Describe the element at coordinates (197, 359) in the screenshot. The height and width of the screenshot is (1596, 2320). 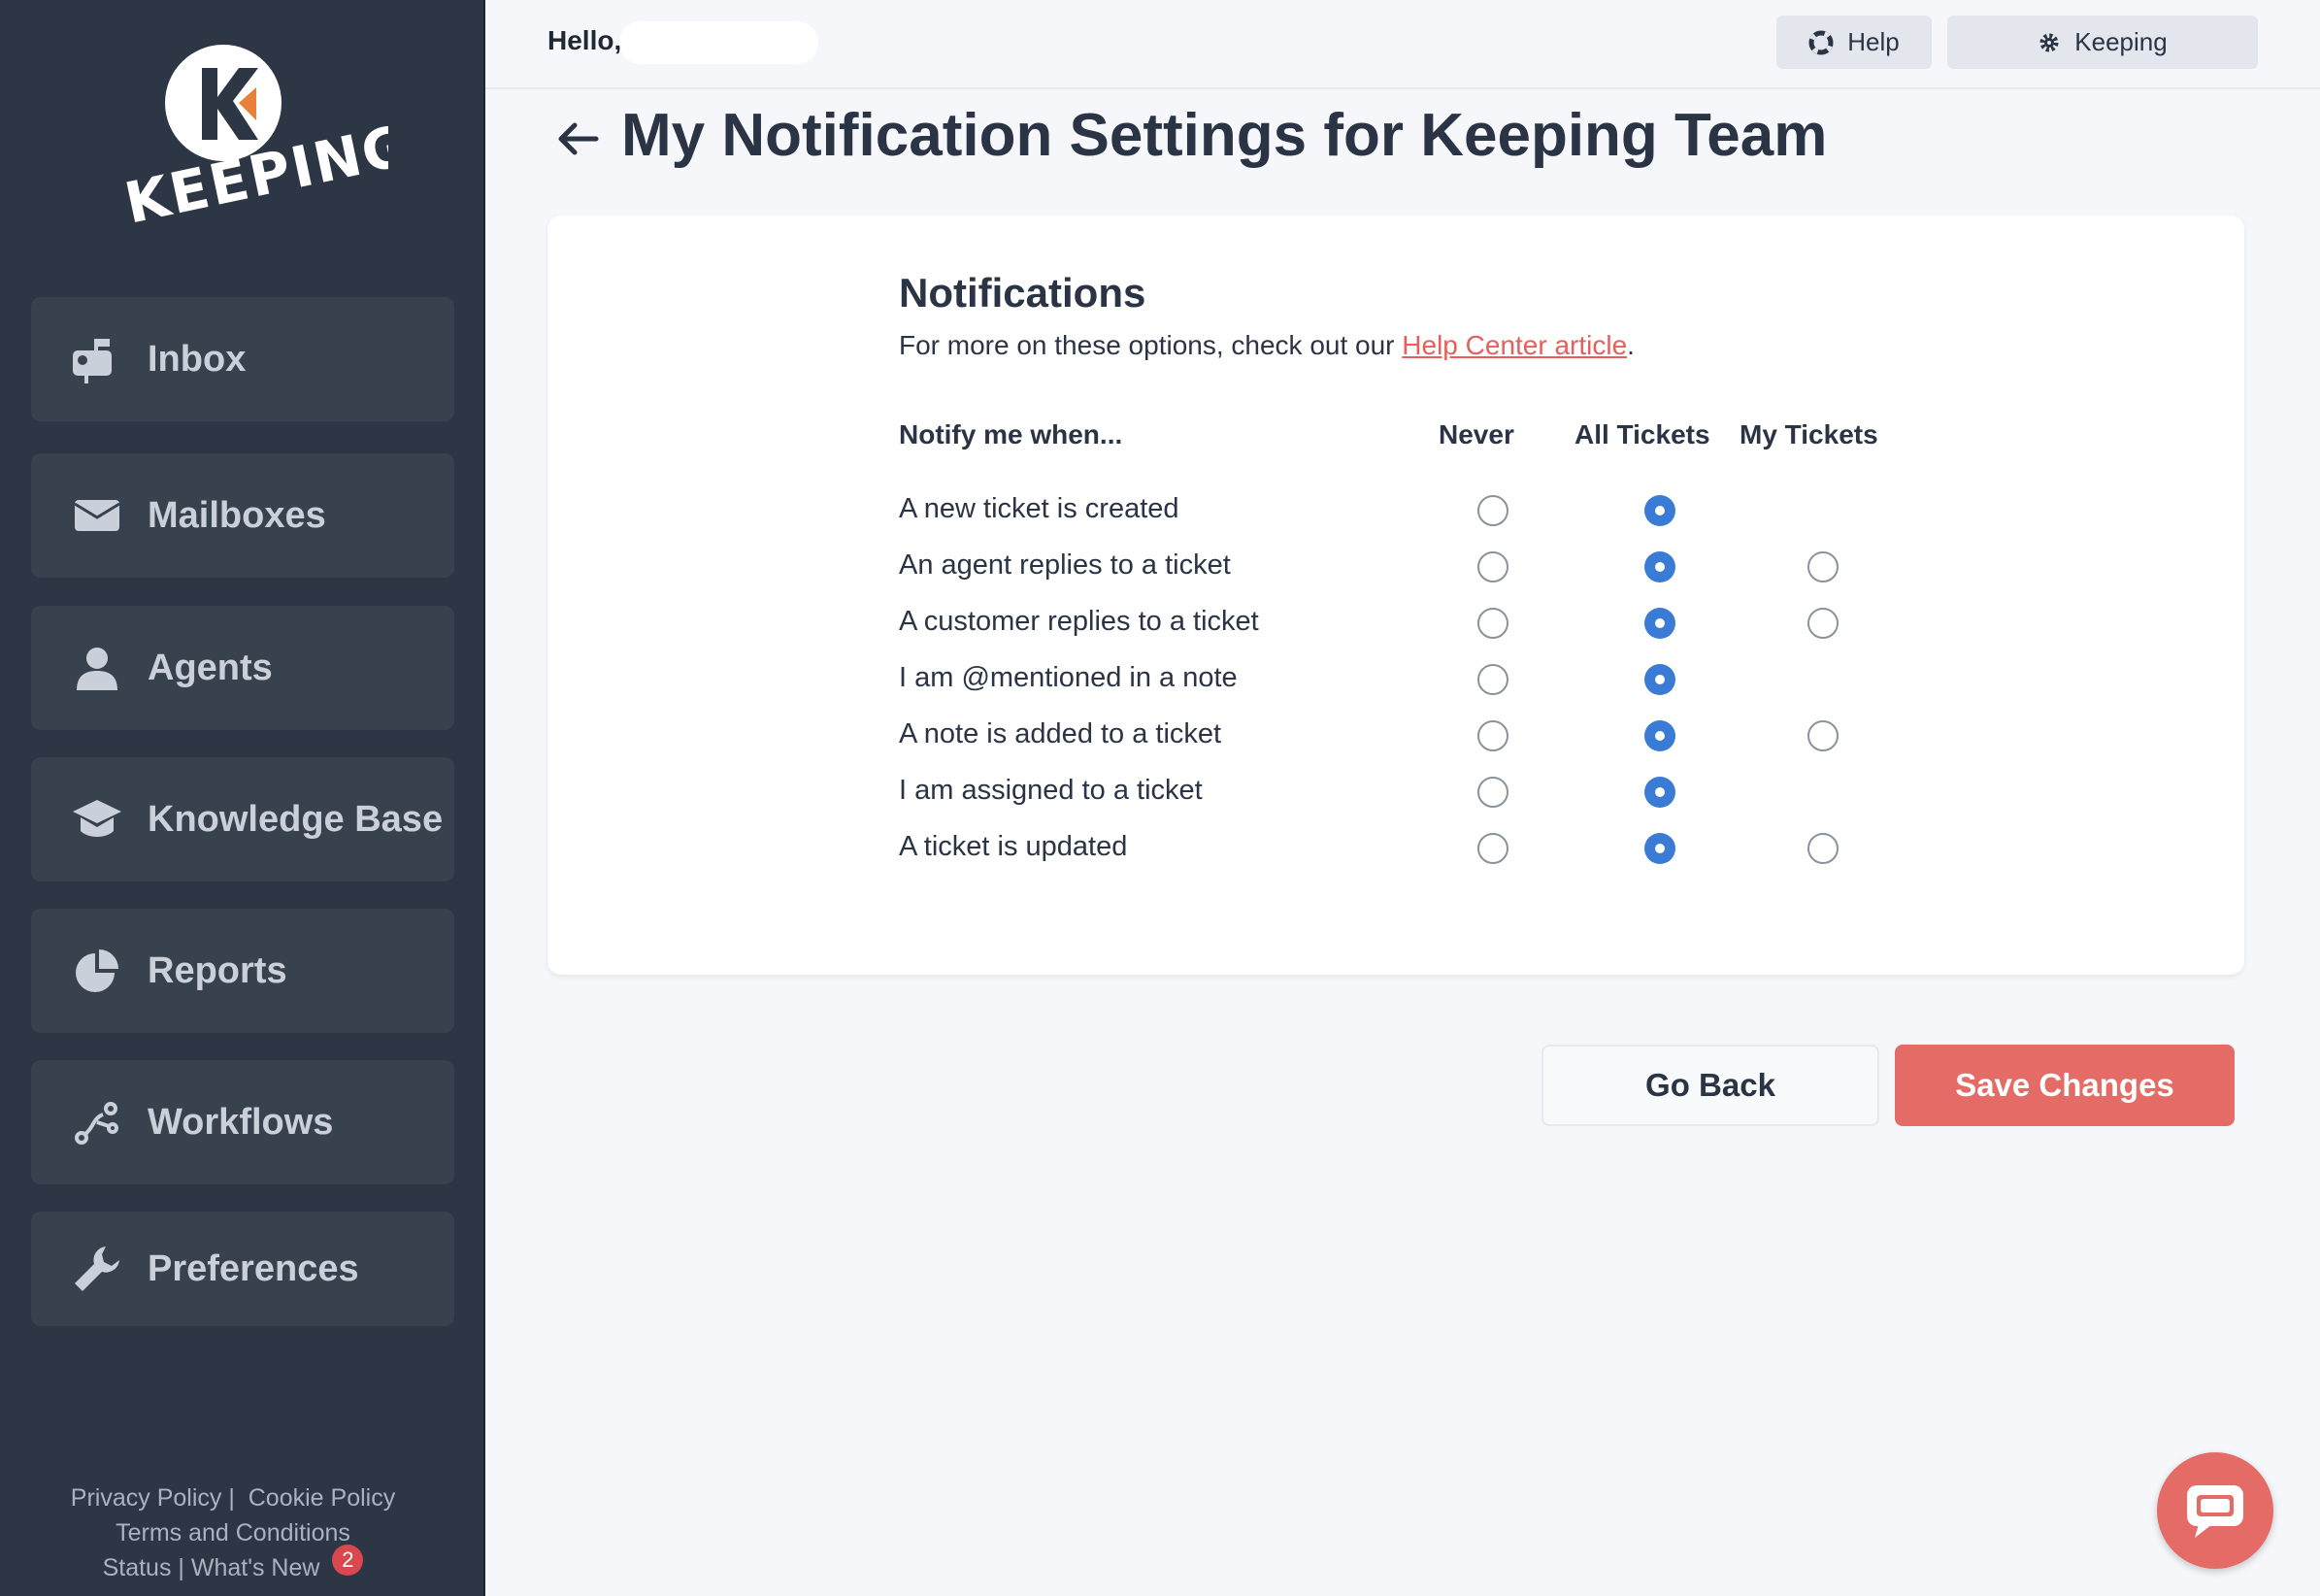
I see `sidebar-item-label: Inbox` at that location.